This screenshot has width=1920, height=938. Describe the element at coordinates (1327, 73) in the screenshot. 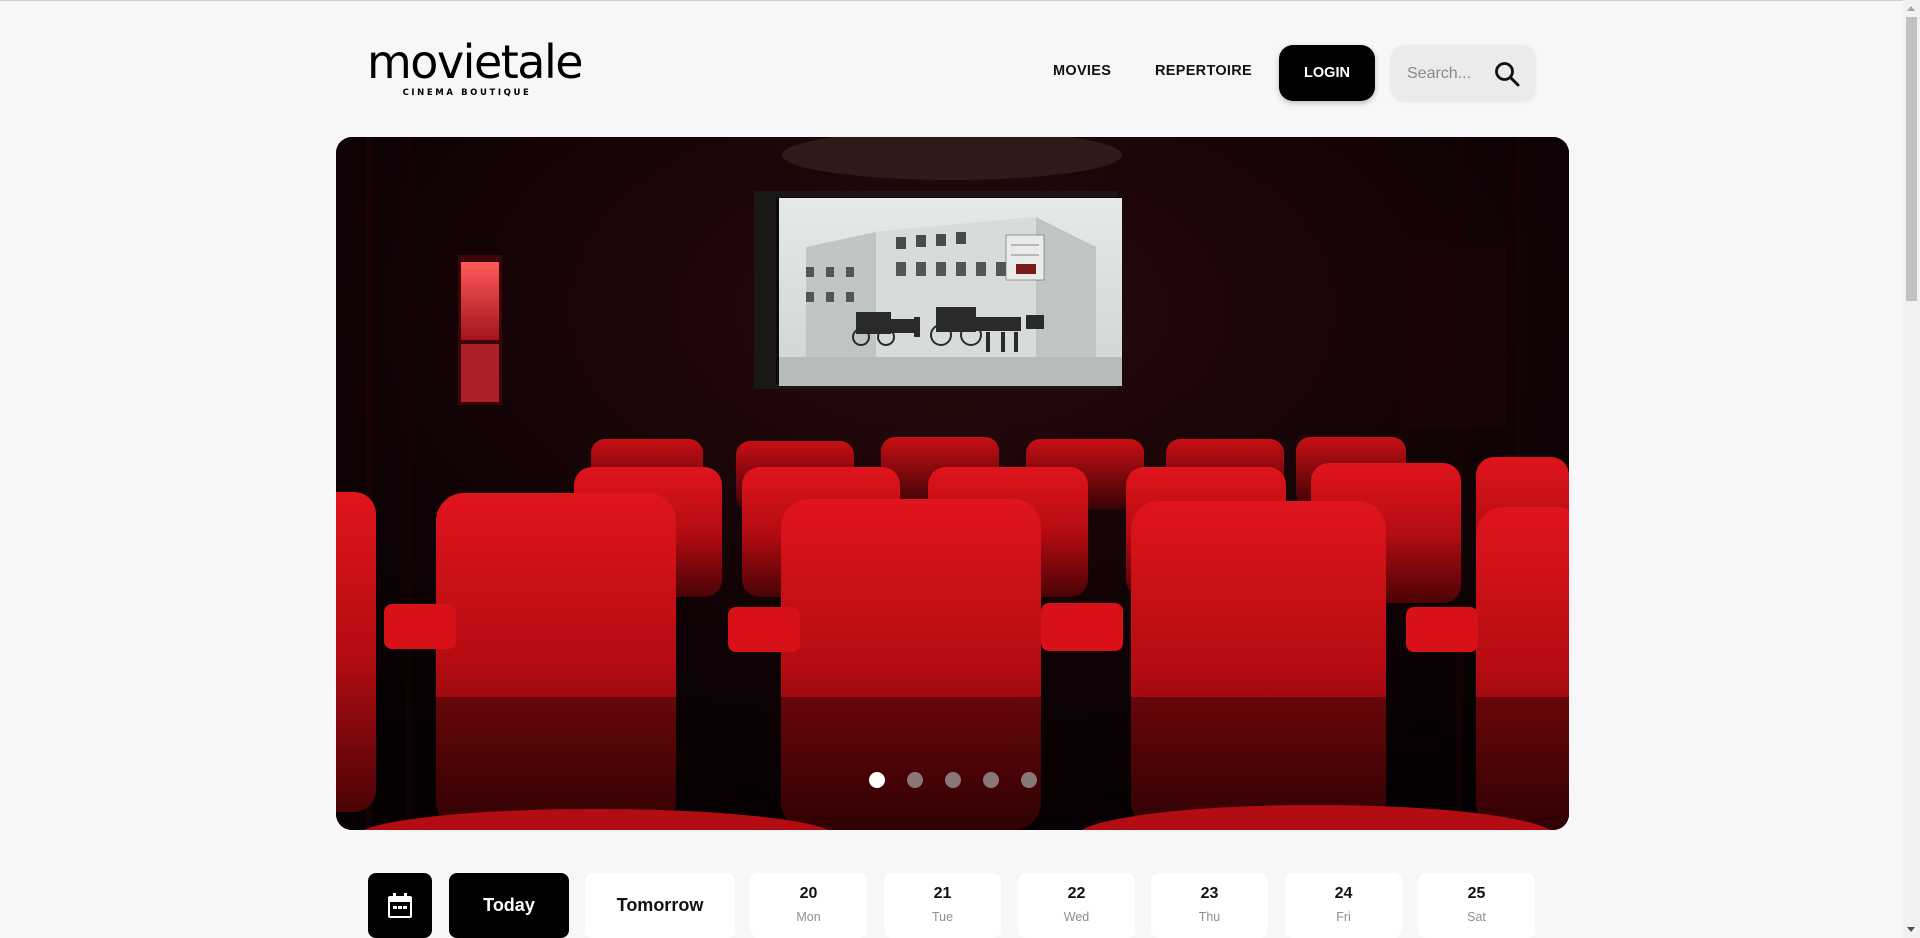

I see `login-button: LOGIN` at that location.